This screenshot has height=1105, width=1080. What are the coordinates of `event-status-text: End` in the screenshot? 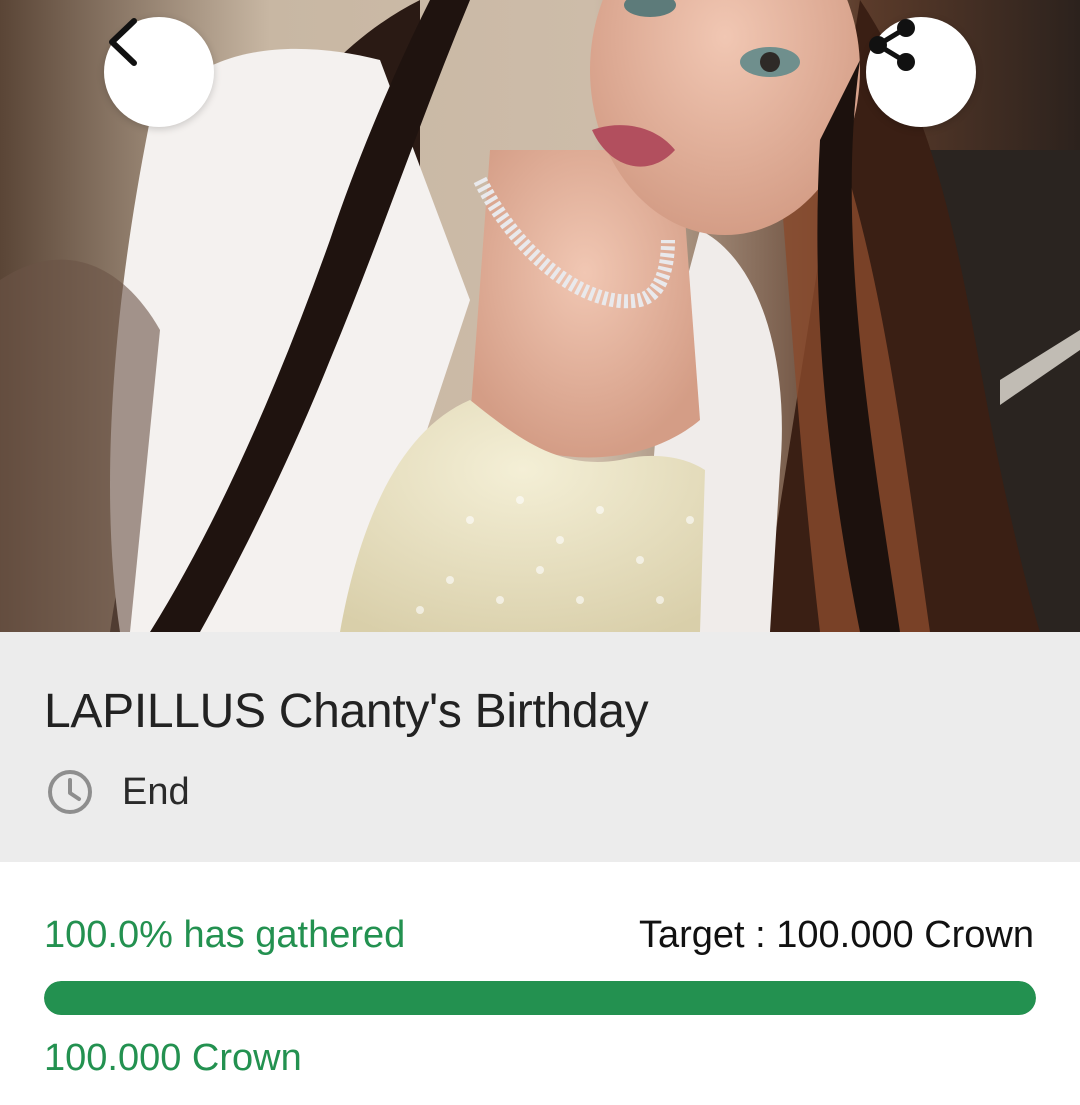 It's located at (156, 791).